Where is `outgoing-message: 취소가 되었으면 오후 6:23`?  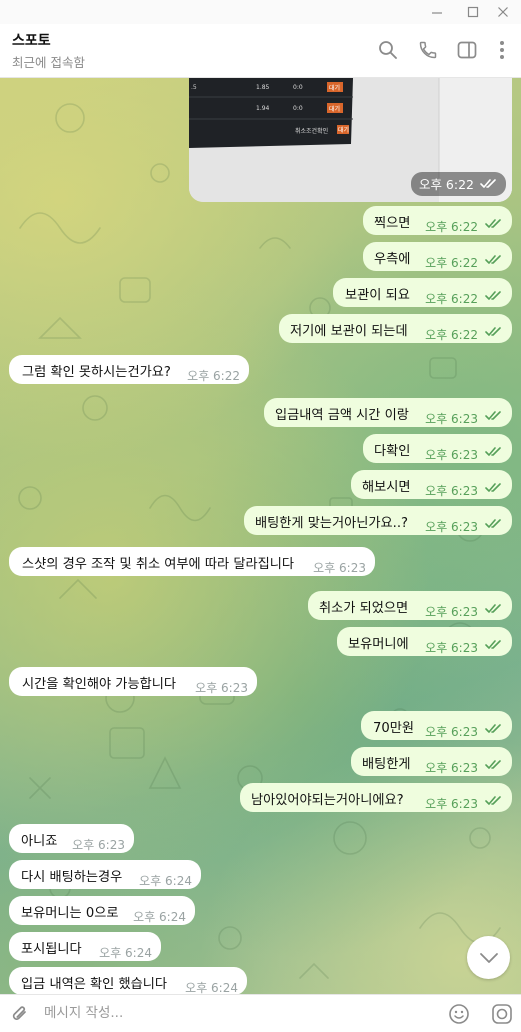
outgoing-message: 취소가 되었으면 오후 6:23 is located at coordinates (410, 605).